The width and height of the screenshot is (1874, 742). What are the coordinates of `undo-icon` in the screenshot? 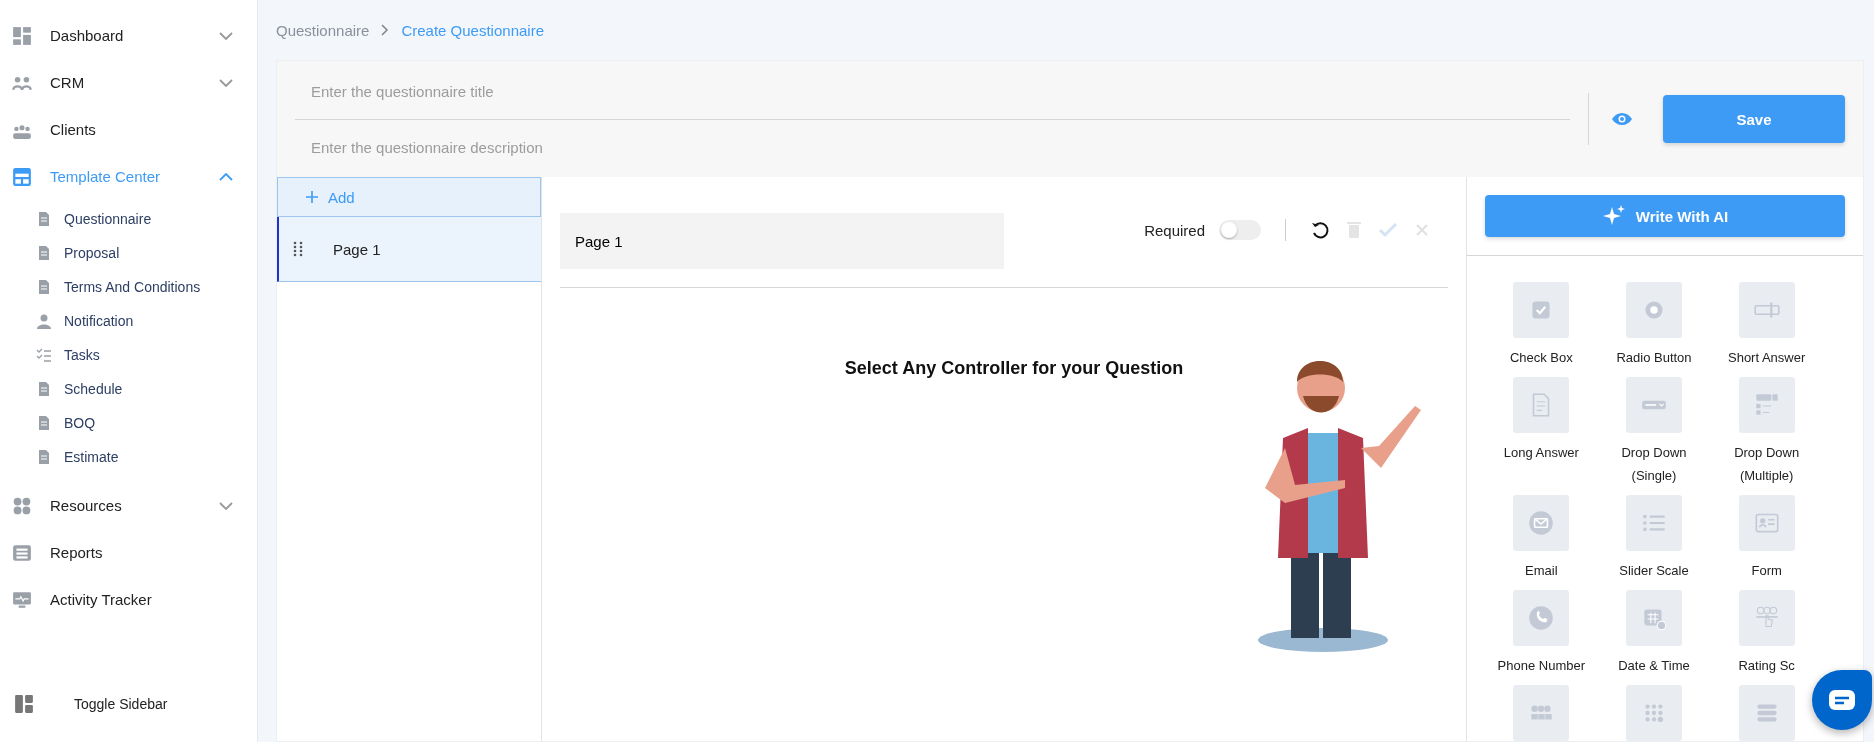 It's located at (1320, 230).